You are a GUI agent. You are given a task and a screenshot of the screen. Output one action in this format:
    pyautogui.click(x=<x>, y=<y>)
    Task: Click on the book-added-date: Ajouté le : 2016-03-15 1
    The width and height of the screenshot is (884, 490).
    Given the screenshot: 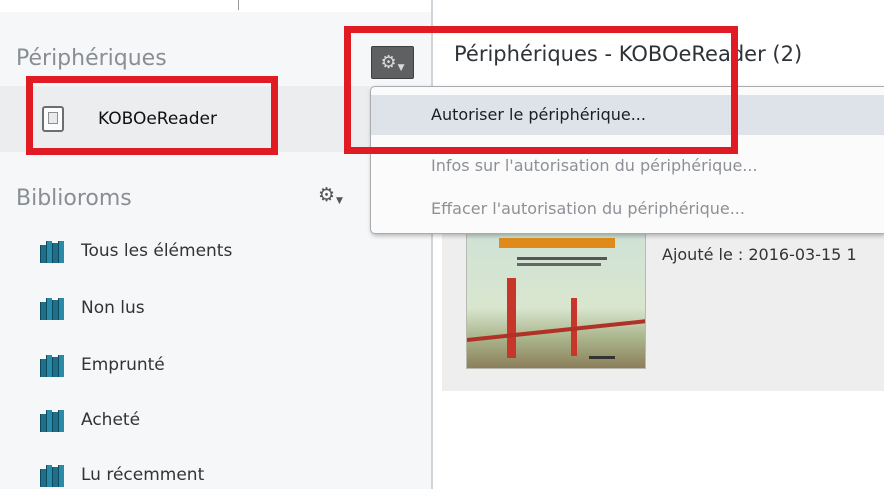 What is the action you would take?
    pyautogui.click(x=759, y=254)
    